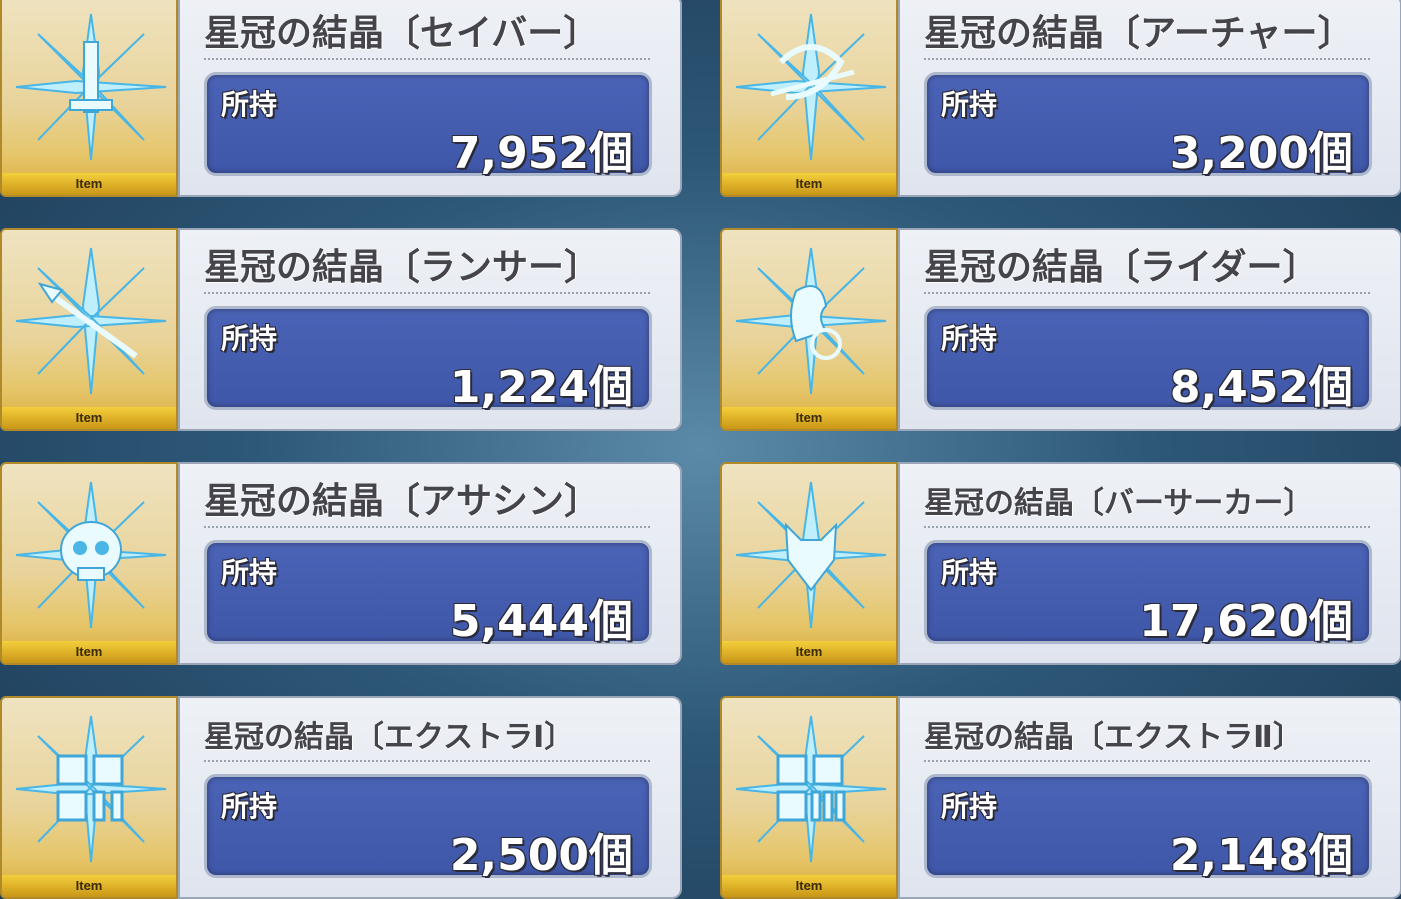  Describe the element at coordinates (402, 33) in the screenshot. I see `item-name: 星冠の結晶〔セイバー〕` at that location.